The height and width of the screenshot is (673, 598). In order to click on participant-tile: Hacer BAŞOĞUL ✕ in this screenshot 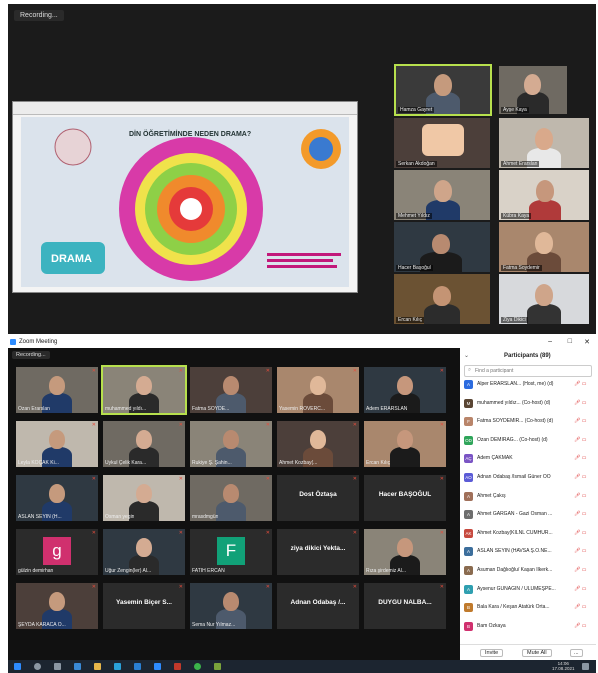, I will do `click(405, 498)`.